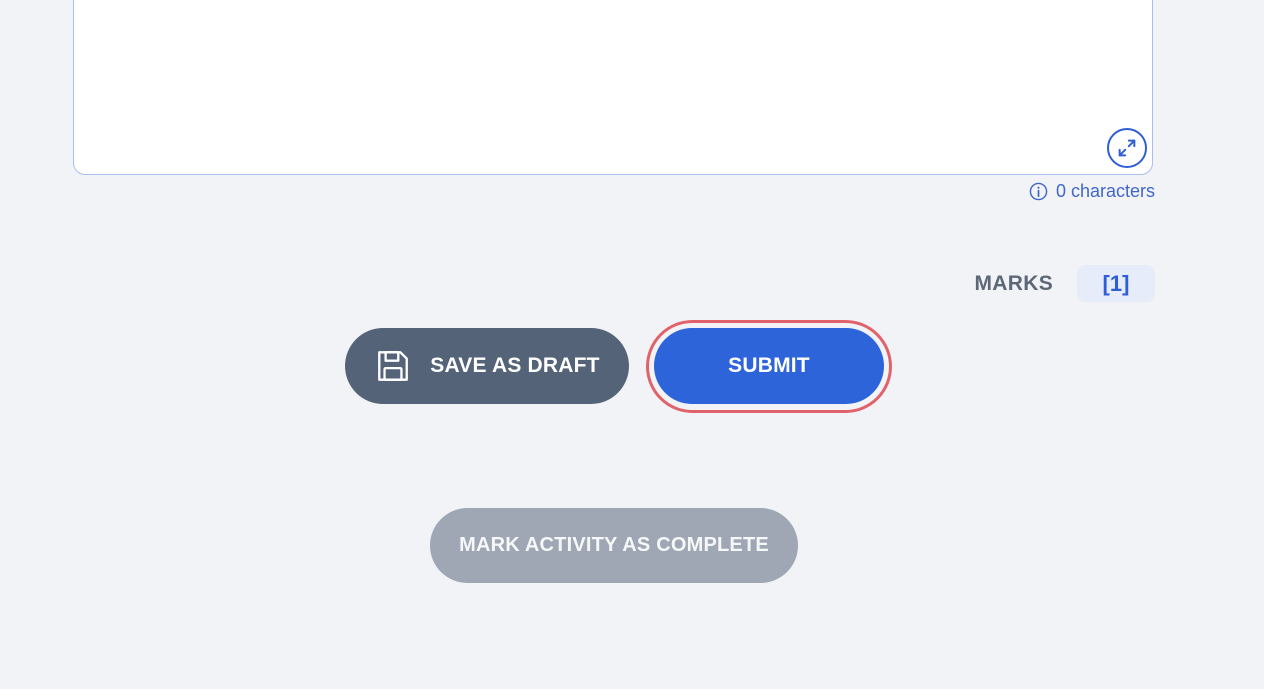  I want to click on mark-activity-complete-button: MARK ACTIVITY AS COMPLETE, so click(614, 545).